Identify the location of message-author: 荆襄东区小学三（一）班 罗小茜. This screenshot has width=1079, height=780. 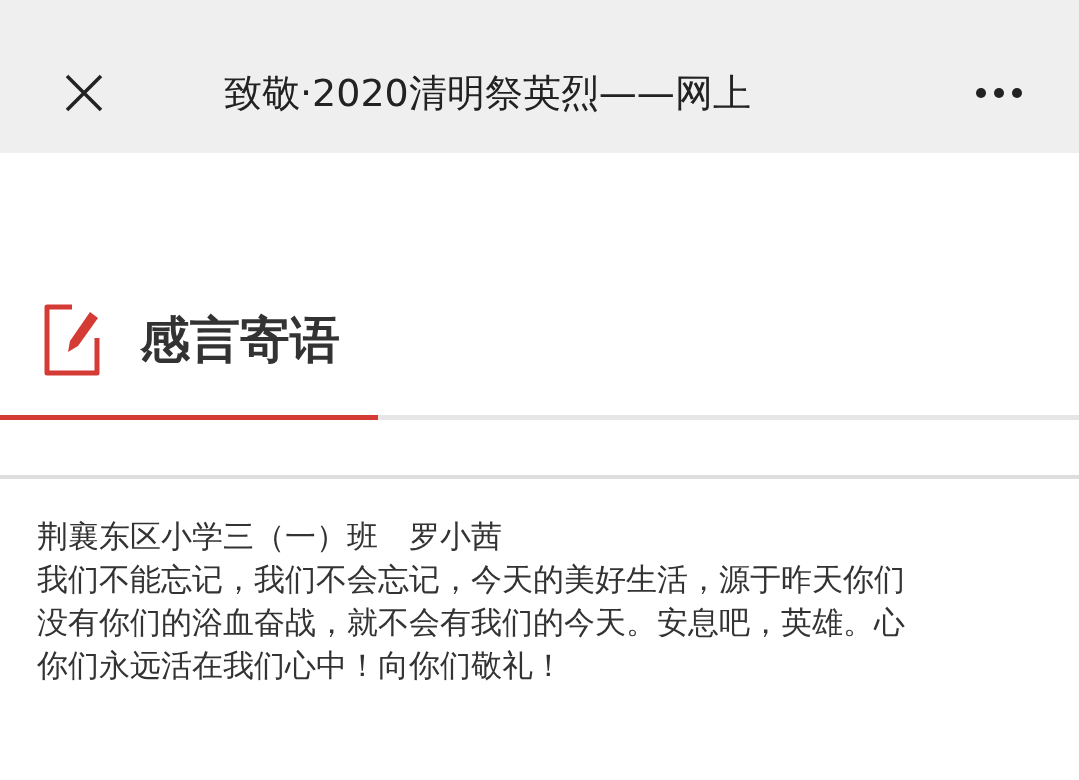
(270, 536).